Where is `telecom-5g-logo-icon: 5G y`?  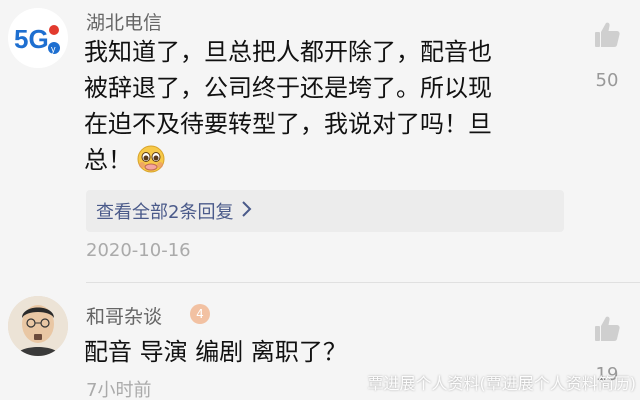
telecom-5g-logo-icon: 5G y is located at coordinates (38, 38).